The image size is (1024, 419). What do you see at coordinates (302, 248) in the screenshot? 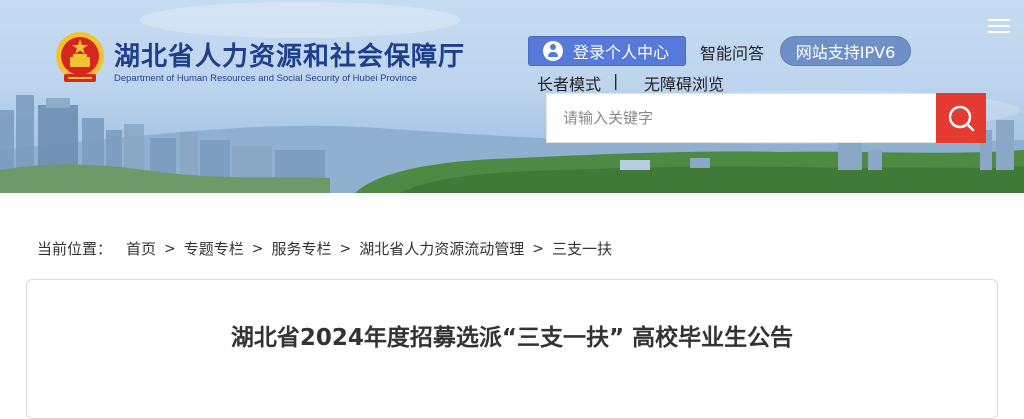
I see `breadcrumb-service-column: 服务专栏` at bounding box center [302, 248].